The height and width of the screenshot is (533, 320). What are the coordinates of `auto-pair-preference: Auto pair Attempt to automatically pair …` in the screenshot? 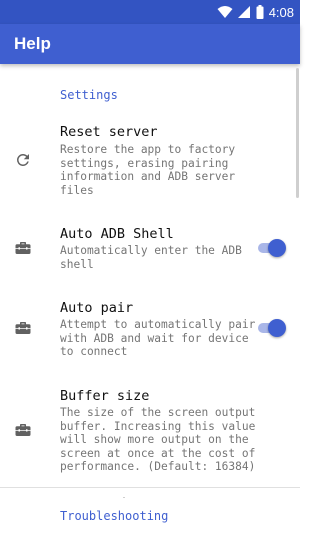 It's located at (146, 330).